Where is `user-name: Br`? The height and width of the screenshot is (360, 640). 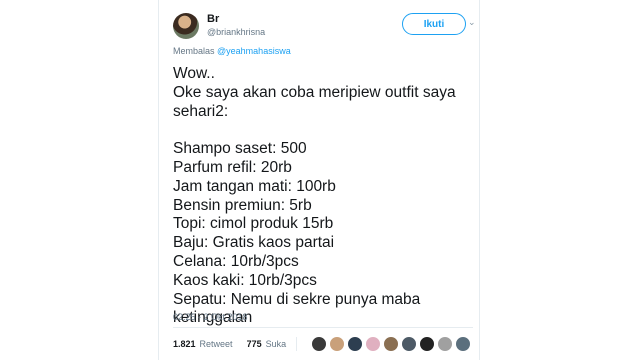
user-name: Br is located at coordinates (213, 19).